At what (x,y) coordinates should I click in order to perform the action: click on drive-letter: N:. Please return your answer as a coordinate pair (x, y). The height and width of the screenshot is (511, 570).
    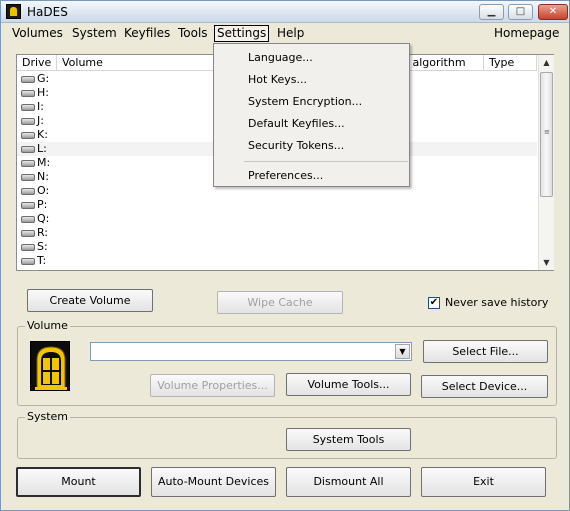
    Looking at the image, I should click on (43, 176).